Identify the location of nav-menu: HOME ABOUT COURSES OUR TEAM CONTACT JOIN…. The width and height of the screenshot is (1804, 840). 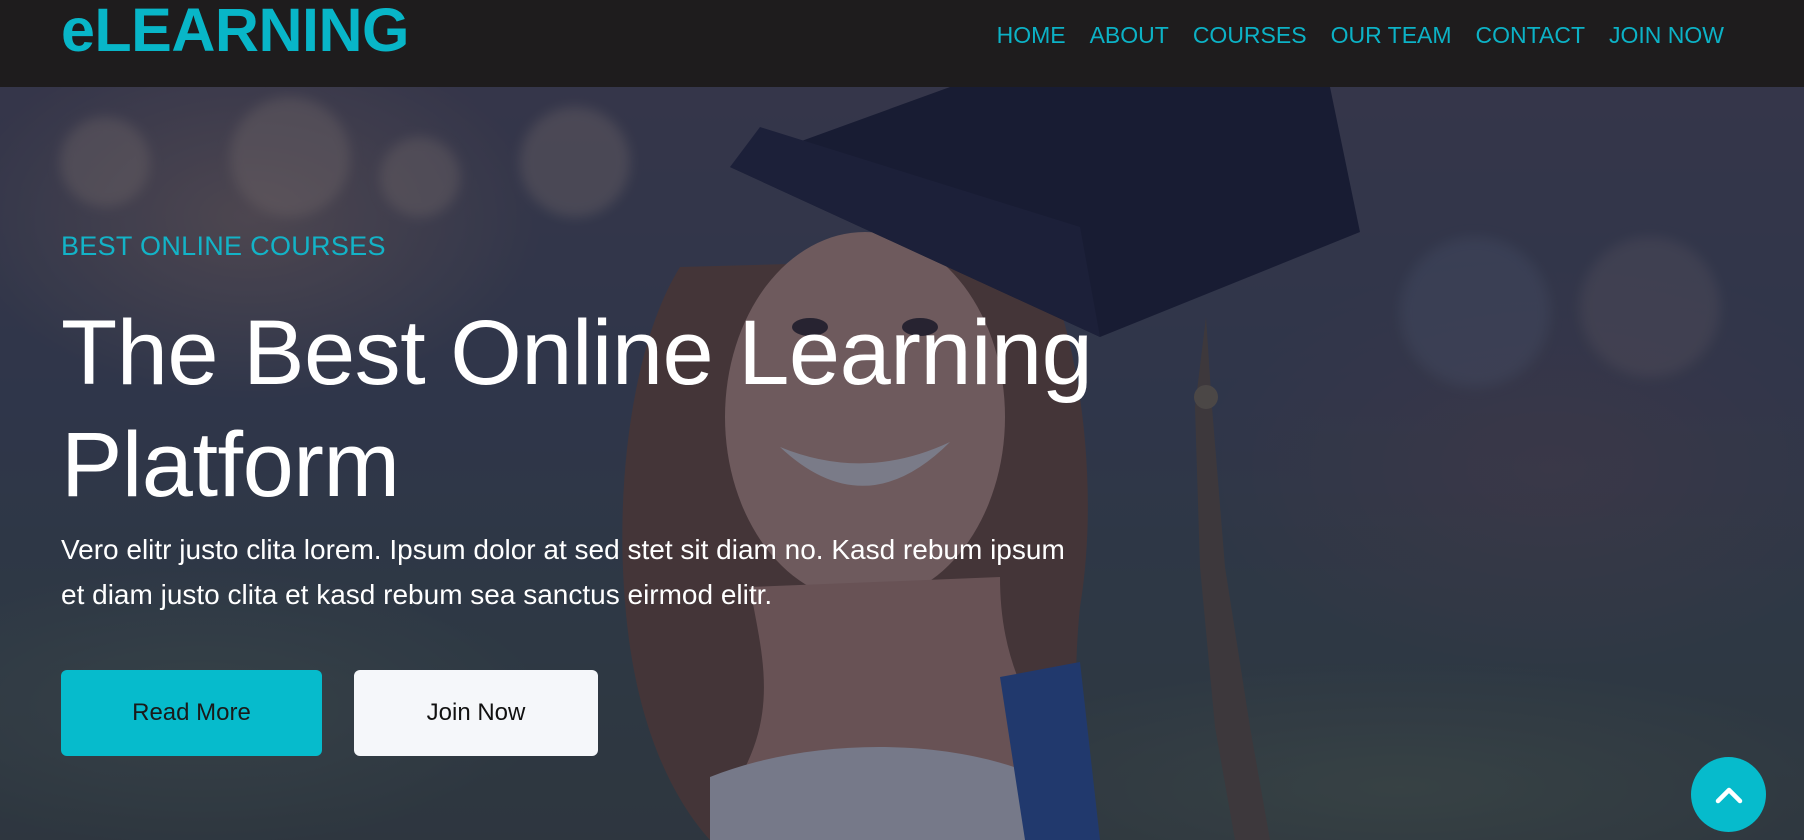
(1388, 35).